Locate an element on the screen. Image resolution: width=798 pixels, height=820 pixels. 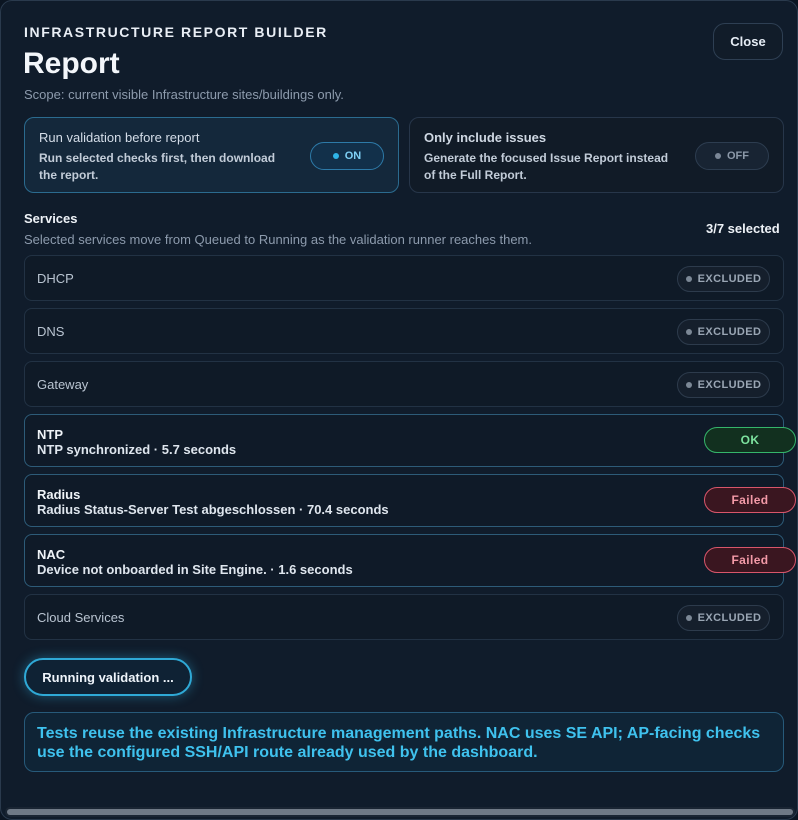
service-row-gateway: Gateway EXCLUDED is located at coordinates (404, 384).